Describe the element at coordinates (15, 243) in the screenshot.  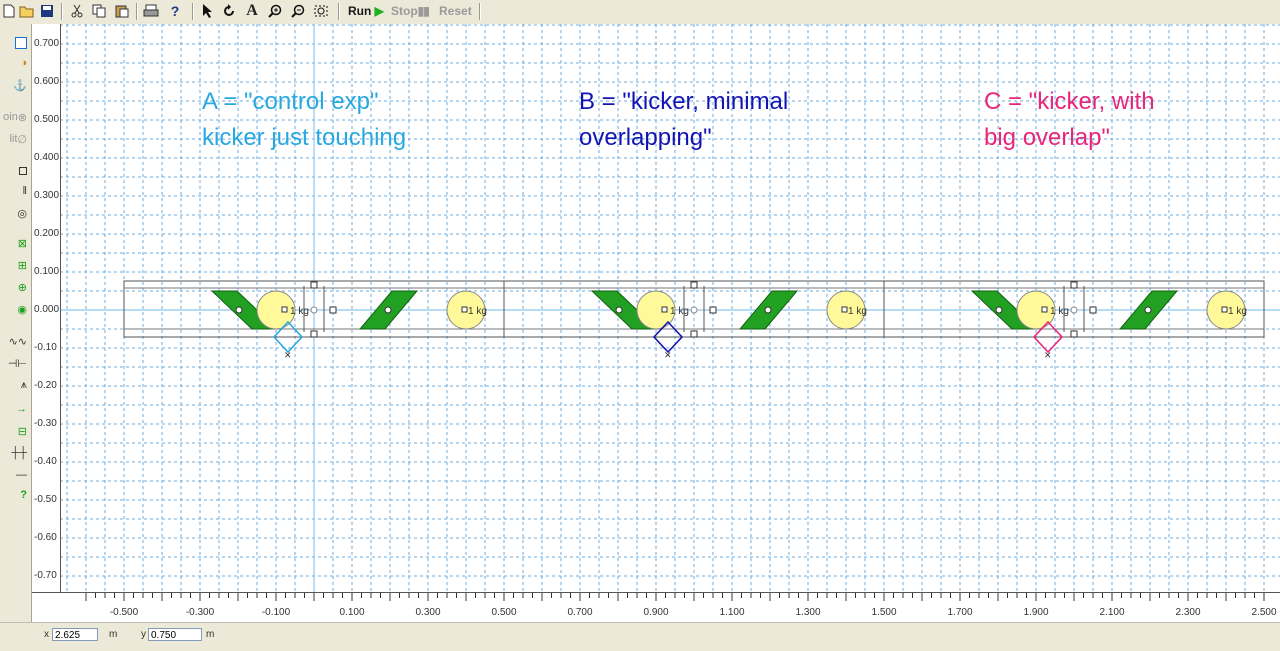
I see `fixed-joint-icon: ⊠` at that location.